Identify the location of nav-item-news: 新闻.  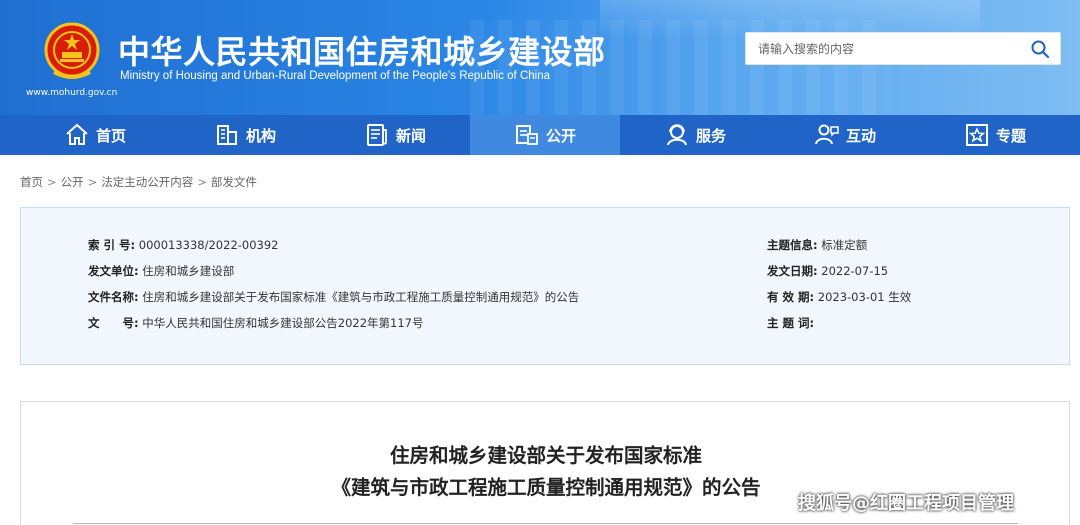
(395, 135).